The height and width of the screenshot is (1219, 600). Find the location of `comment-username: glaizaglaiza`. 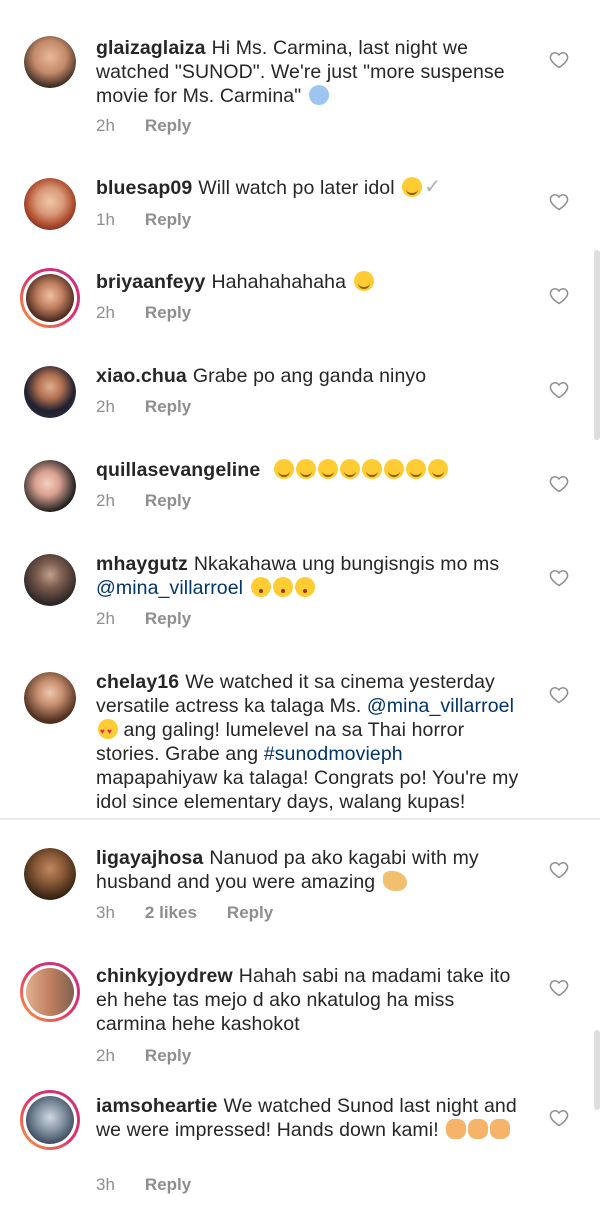

comment-username: glaizaglaiza is located at coordinates (151, 48).